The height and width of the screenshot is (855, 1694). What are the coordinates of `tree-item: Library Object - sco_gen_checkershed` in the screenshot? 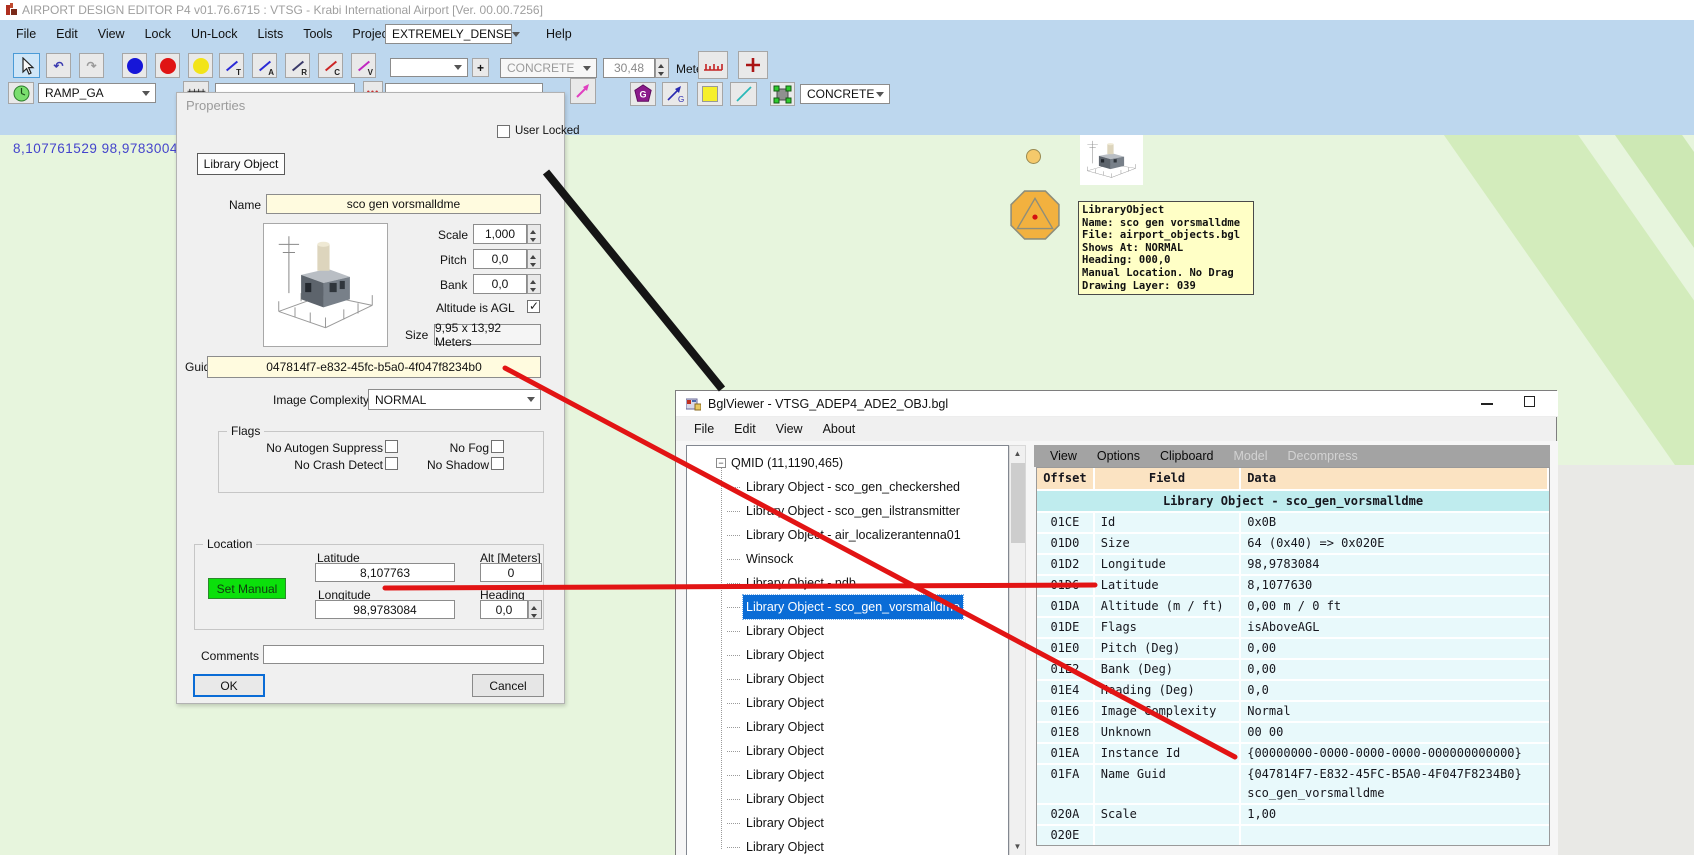 It's located at (847, 487).